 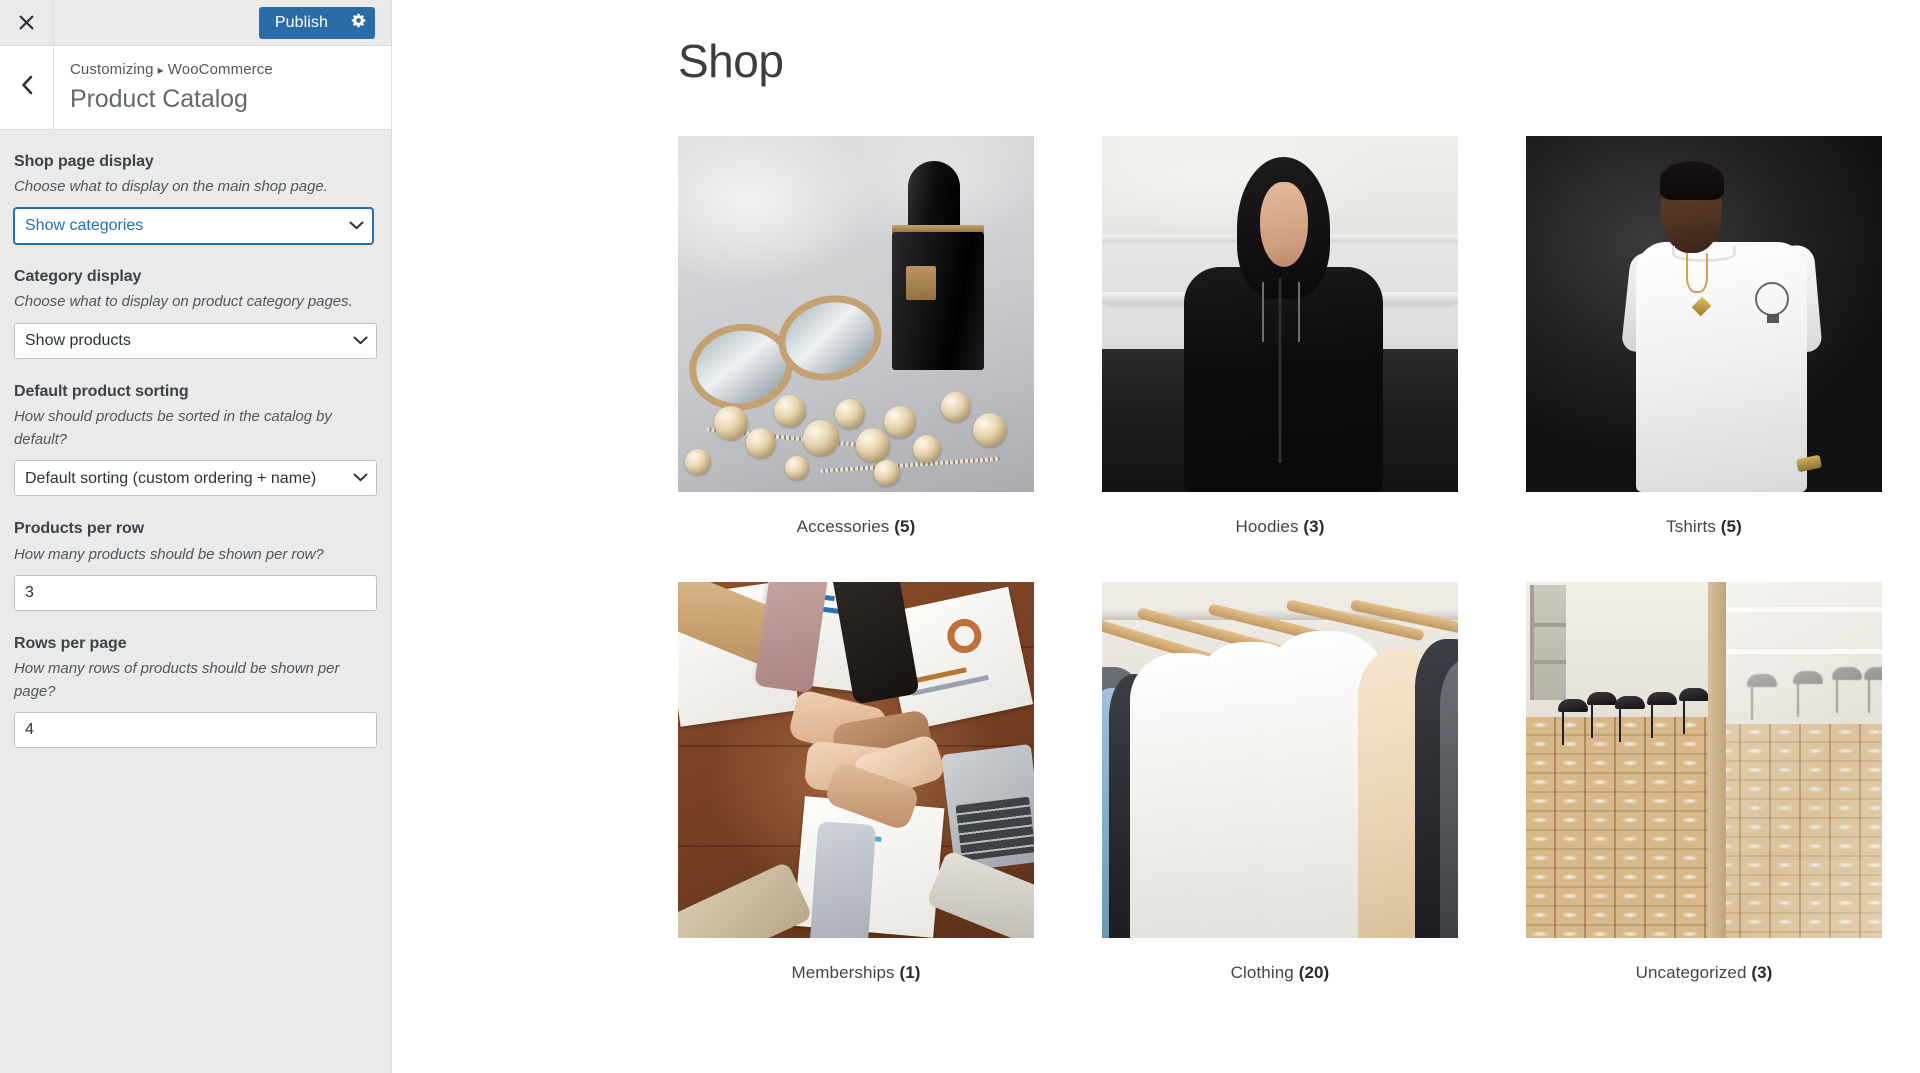 I want to click on category-title-hoodies: Hoodies (3), so click(x=1280, y=527).